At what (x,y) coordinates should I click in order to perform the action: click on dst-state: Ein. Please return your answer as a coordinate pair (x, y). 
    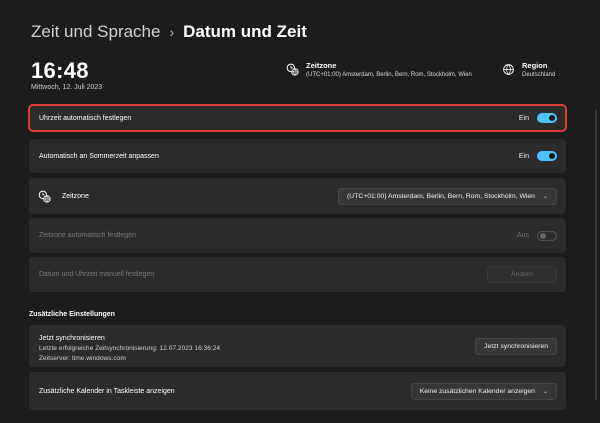
    Looking at the image, I should click on (523, 156).